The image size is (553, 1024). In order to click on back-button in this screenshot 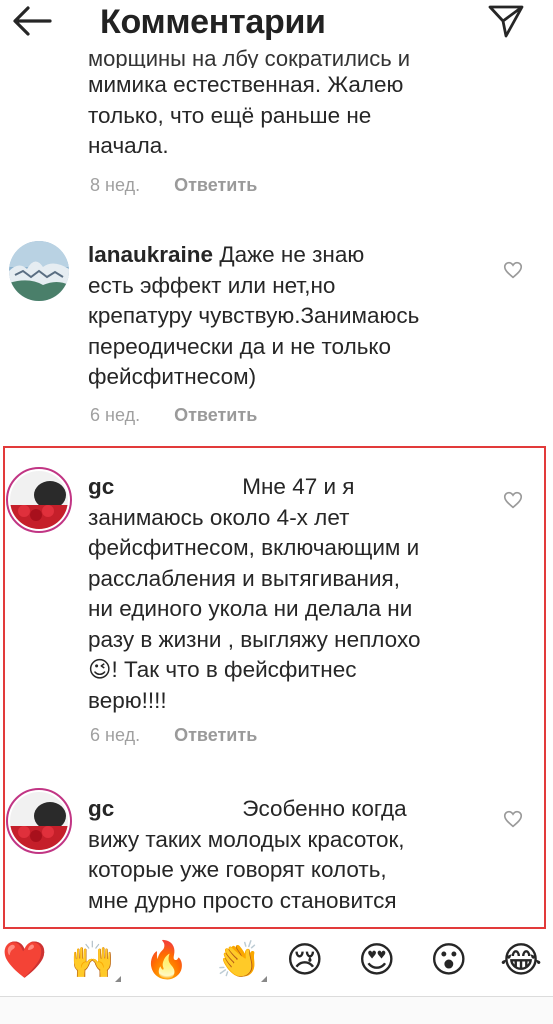, I will do `click(32, 21)`.